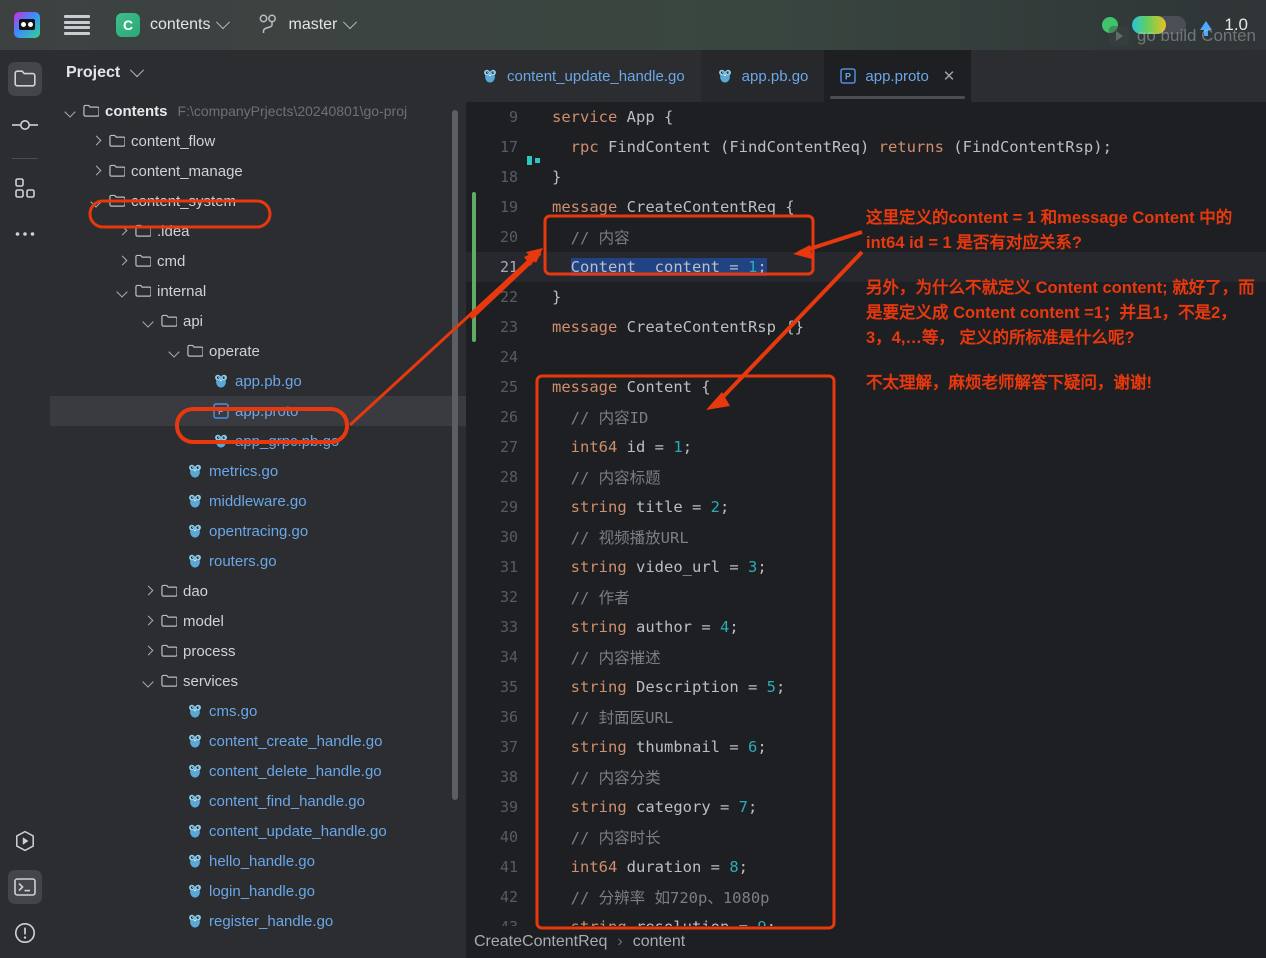 This screenshot has height=958, width=1266. Describe the element at coordinates (258, 231) in the screenshot. I see `tree-row--idea: .idea` at that location.